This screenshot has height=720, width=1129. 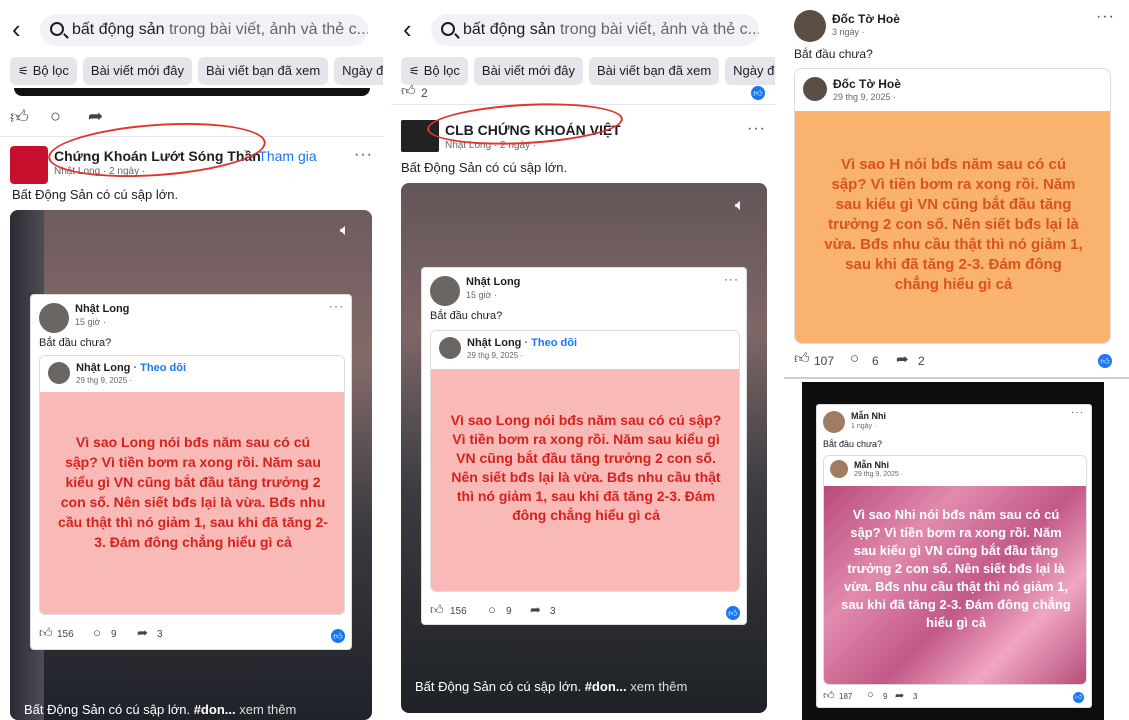 What do you see at coordinates (871, 465) in the screenshot?
I see `shared-author: Mẫn Nhi` at bounding box center [871, 465].